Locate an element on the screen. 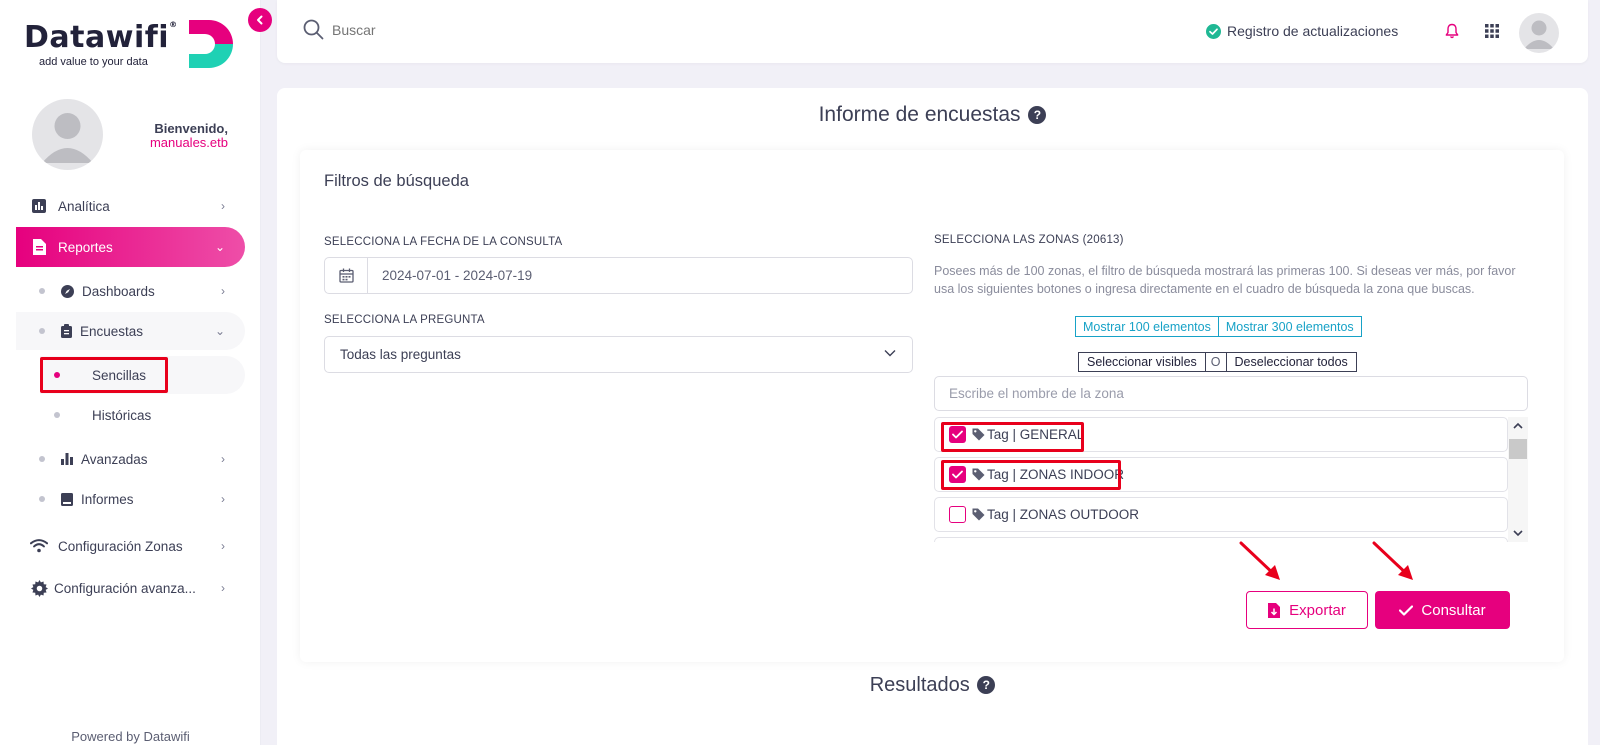 This screenshot has width=1600, height=745. scroll-down-arrow-icon is located at coordinates (1518, 533).